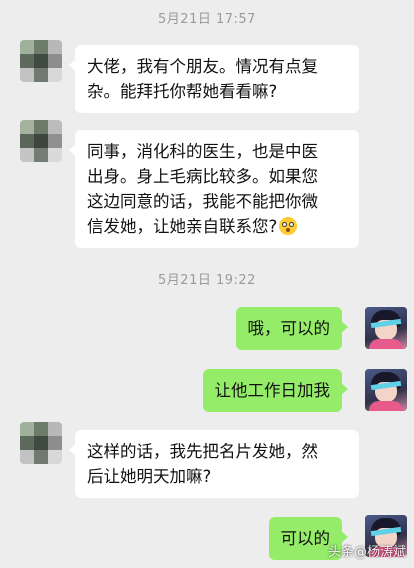  What do you see at coordinates (182, 91) in the screenshot?
I see `message-text-line: 杂。能拜托你帮她看看嘛?` at bounding box center [182, 91].